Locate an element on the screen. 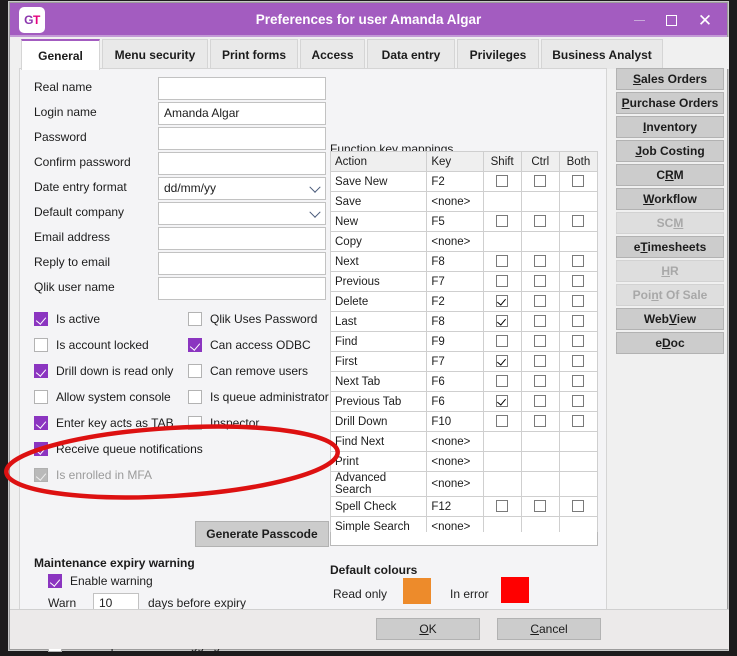 This screenshot has width=737, height=656. checkbox-is-active is located at coordinates (41, 319).